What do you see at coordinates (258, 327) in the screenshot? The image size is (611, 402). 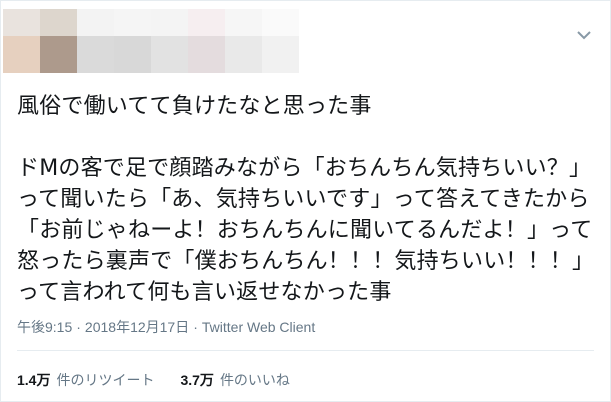 I see `tweet-client: Twitter Web Client` at bounding box center [258, 327].